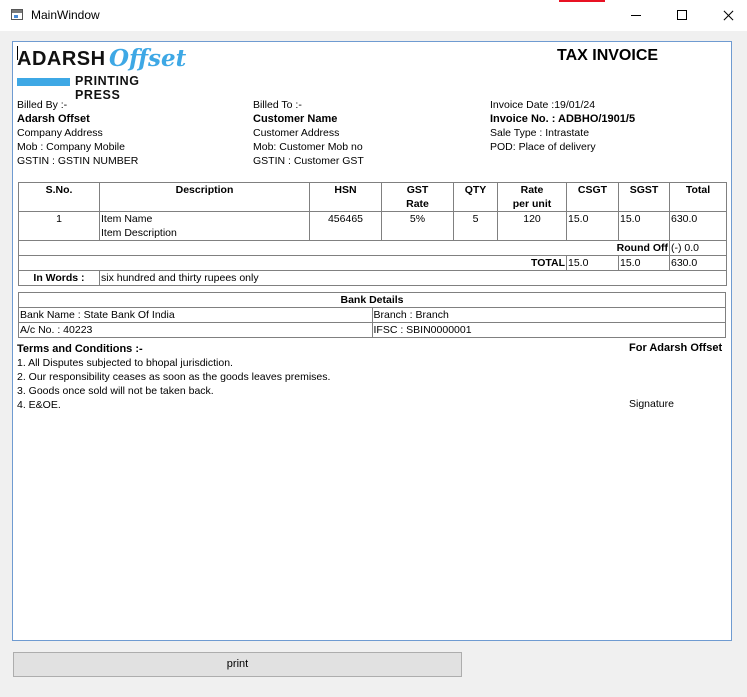 This screenshot has height=697, width=747. What do you see at coordinates (540, 133) in the screenshot?
I see `sale-type: Sale Type : Intrastate` at bounding box center [540, 133].